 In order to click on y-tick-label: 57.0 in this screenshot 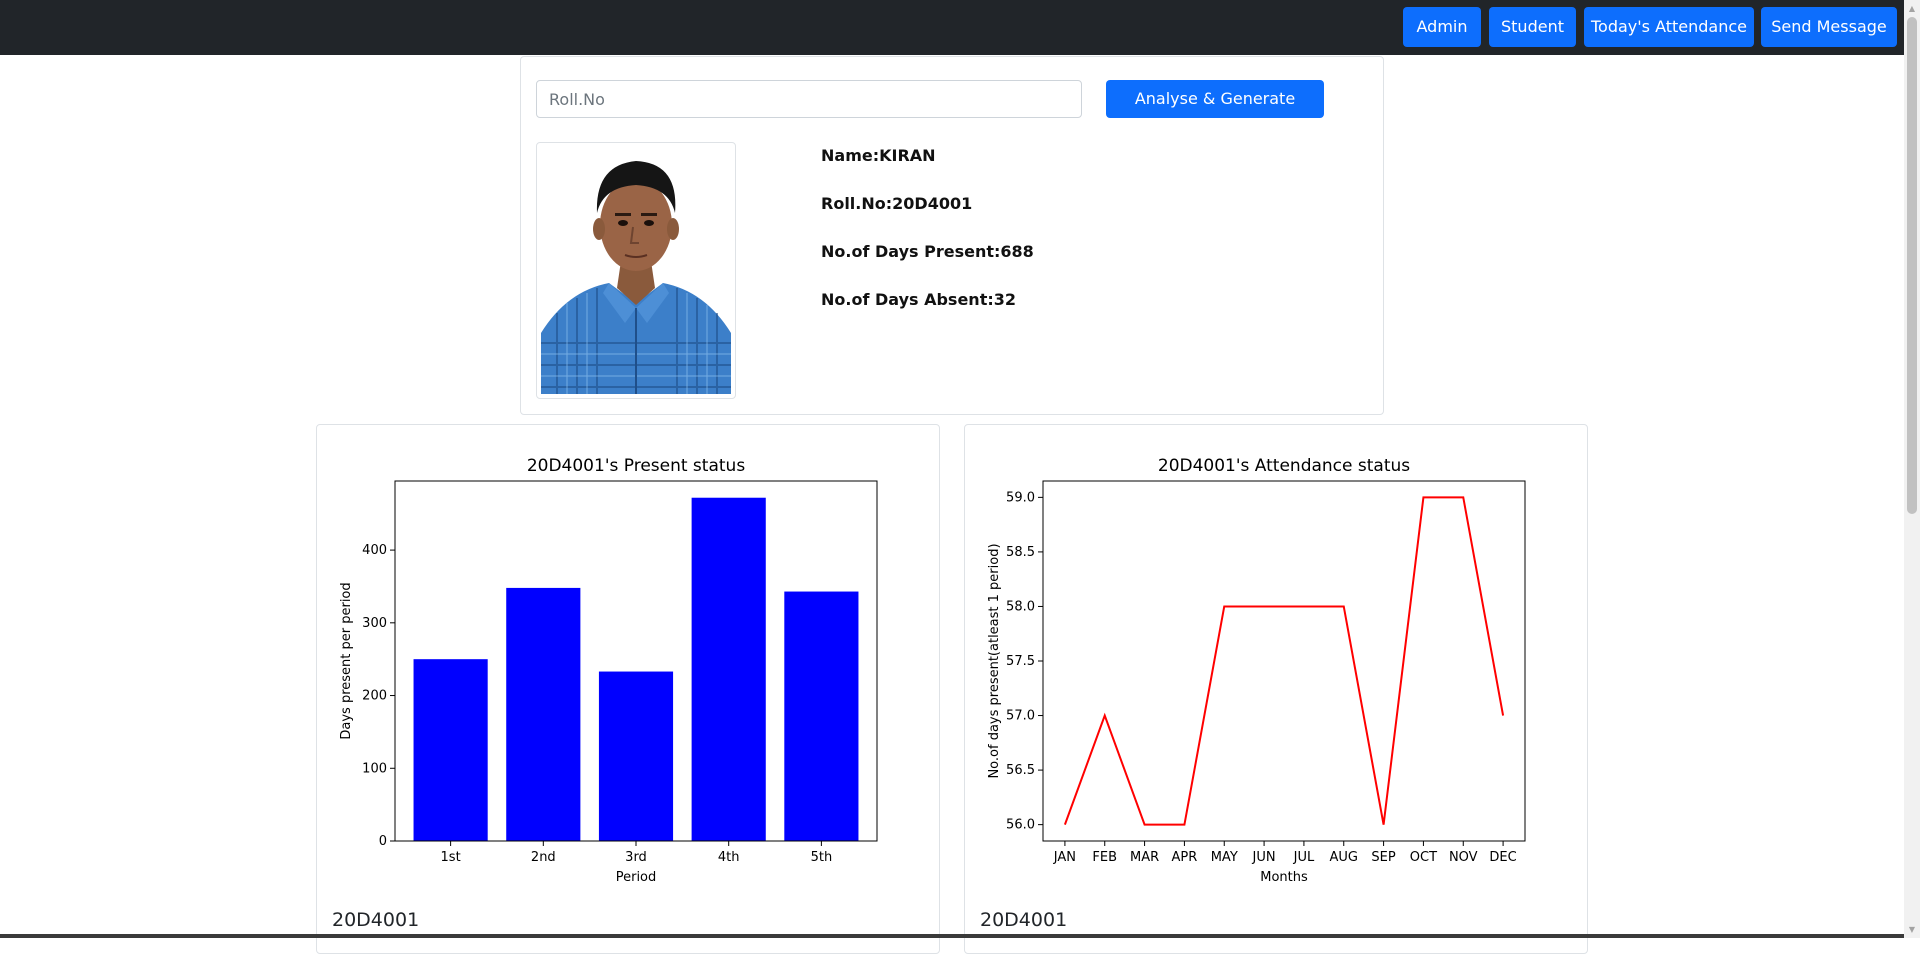, I will do `click(1020, 716)`.